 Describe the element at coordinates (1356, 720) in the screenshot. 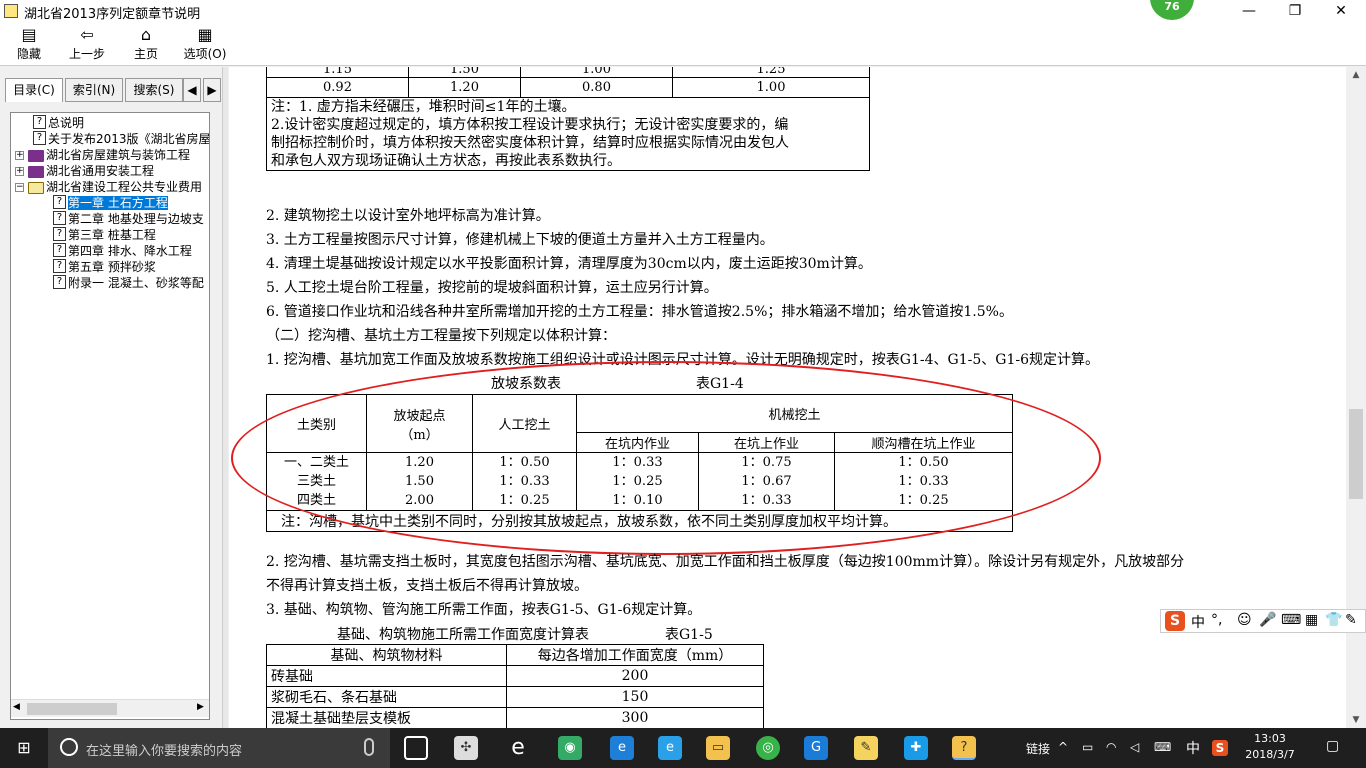

I see `scroll-down-icon: ▼` at that location.